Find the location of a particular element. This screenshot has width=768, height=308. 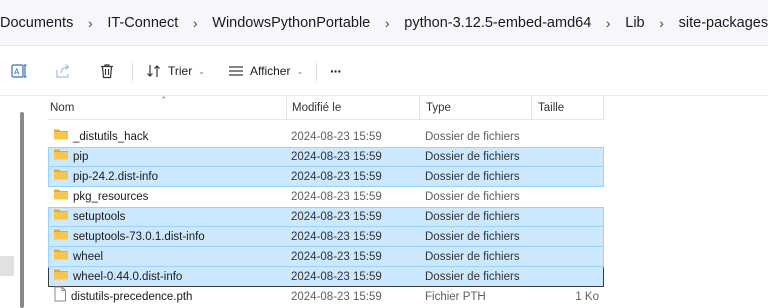

column-type: Type is located at coordinates (479, 108).